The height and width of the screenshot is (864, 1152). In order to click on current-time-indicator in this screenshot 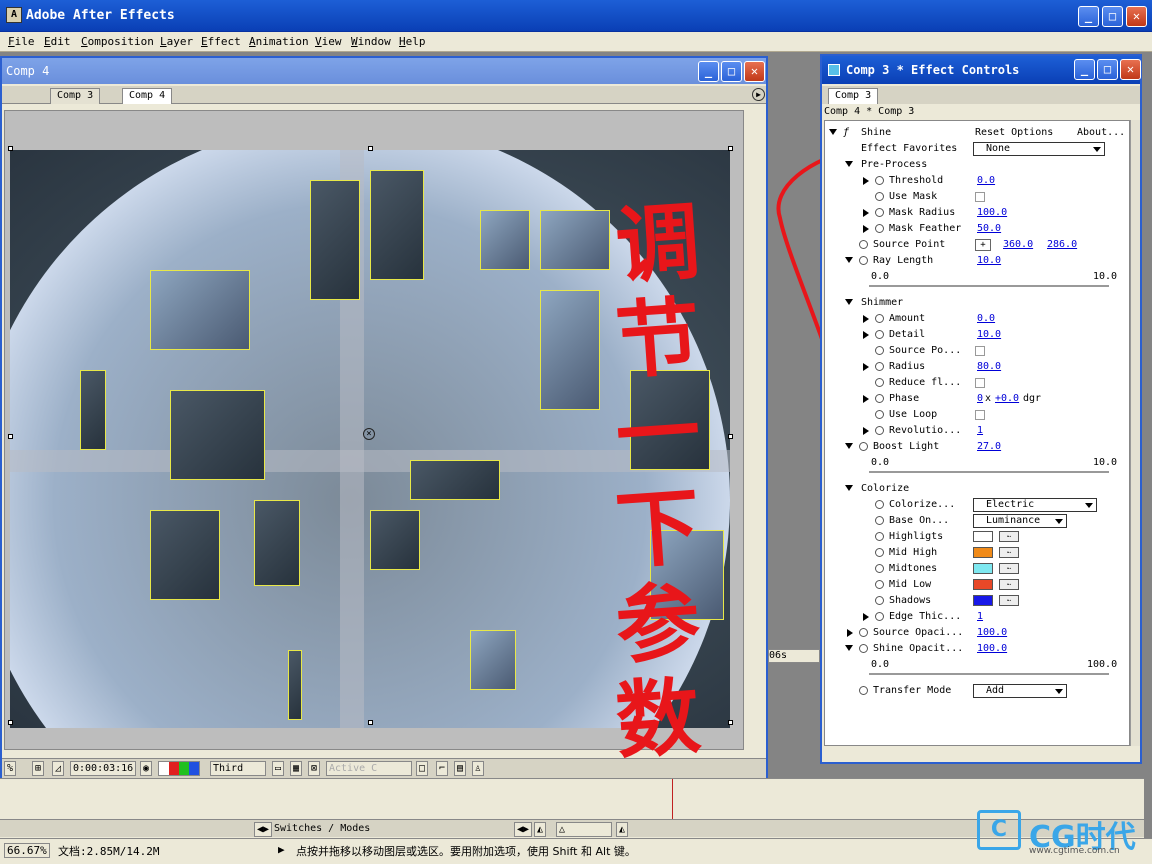, I will do `click(672, 799)`.